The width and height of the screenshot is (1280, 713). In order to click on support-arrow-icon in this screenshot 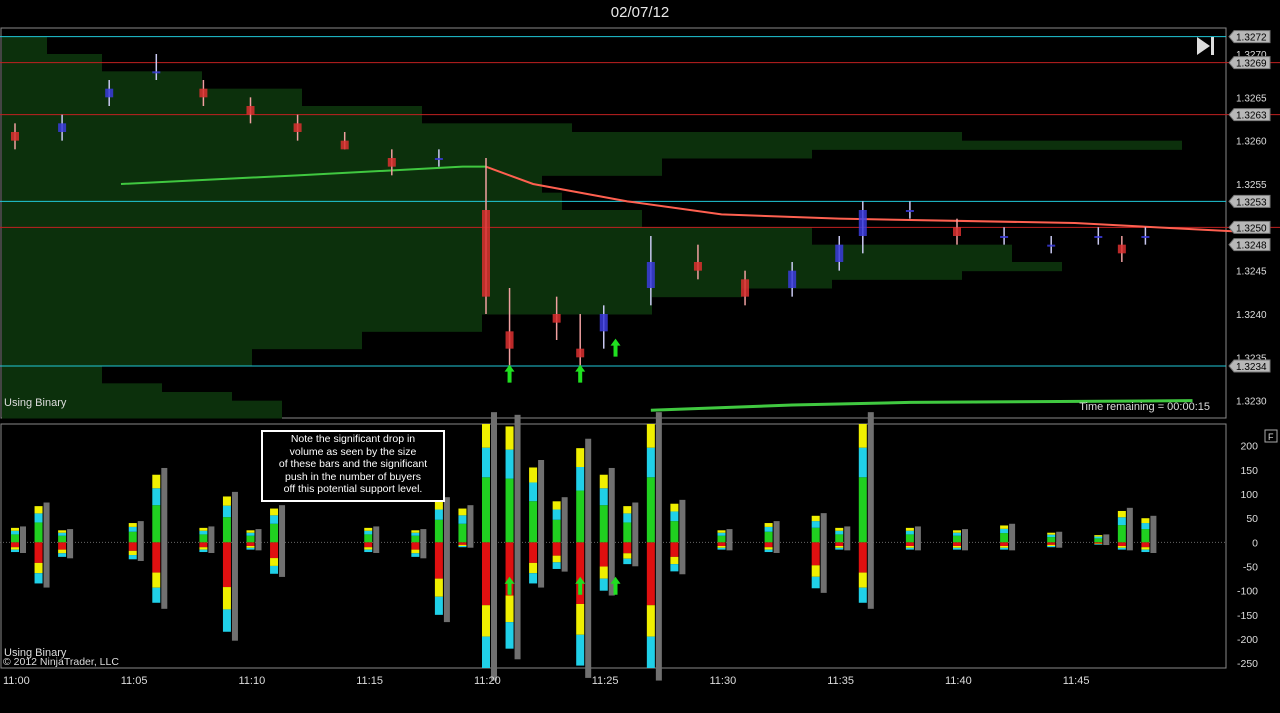, I will do `click(509, 373)`.